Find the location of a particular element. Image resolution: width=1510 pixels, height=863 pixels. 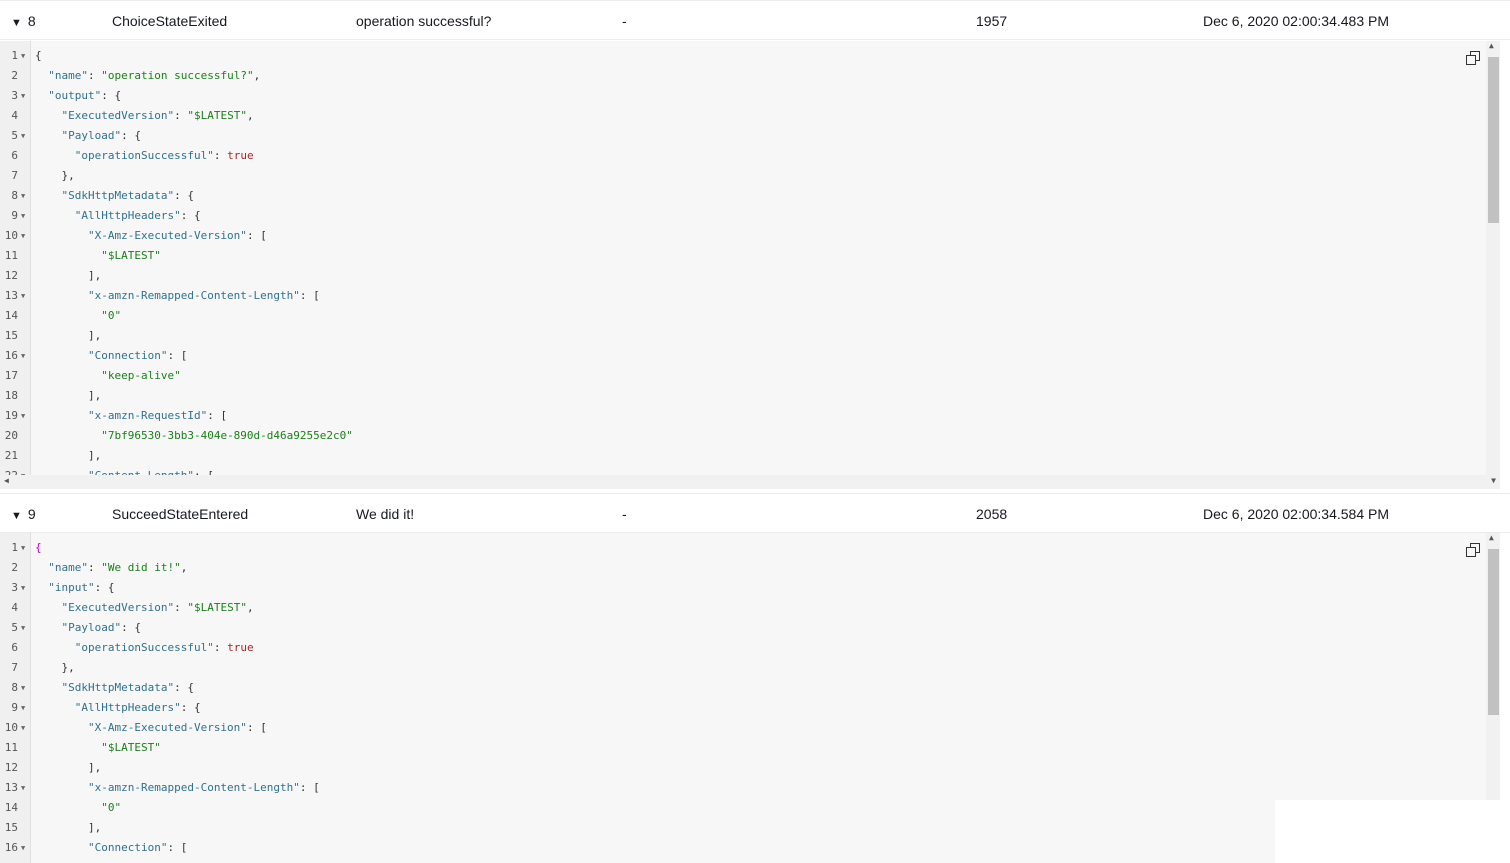

event-type: ChoiceStateExited is located at coordinates (170, 21).